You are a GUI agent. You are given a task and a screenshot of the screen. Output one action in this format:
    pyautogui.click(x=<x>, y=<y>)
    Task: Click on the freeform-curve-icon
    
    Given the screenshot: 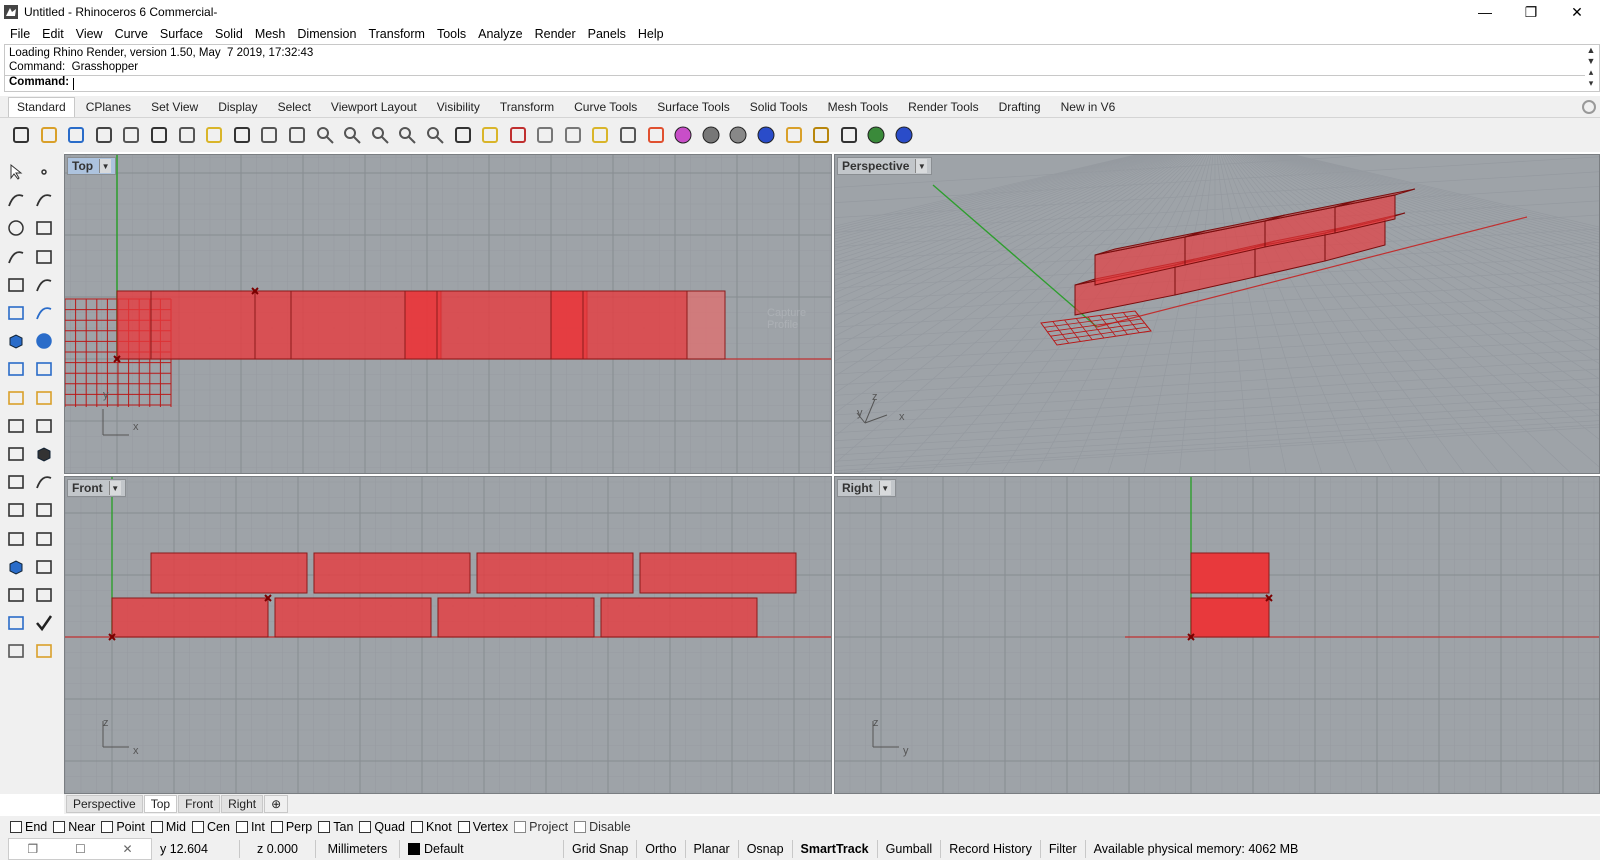 What is the action you would take?
    pyautogui.click(x=44, y=285)
    